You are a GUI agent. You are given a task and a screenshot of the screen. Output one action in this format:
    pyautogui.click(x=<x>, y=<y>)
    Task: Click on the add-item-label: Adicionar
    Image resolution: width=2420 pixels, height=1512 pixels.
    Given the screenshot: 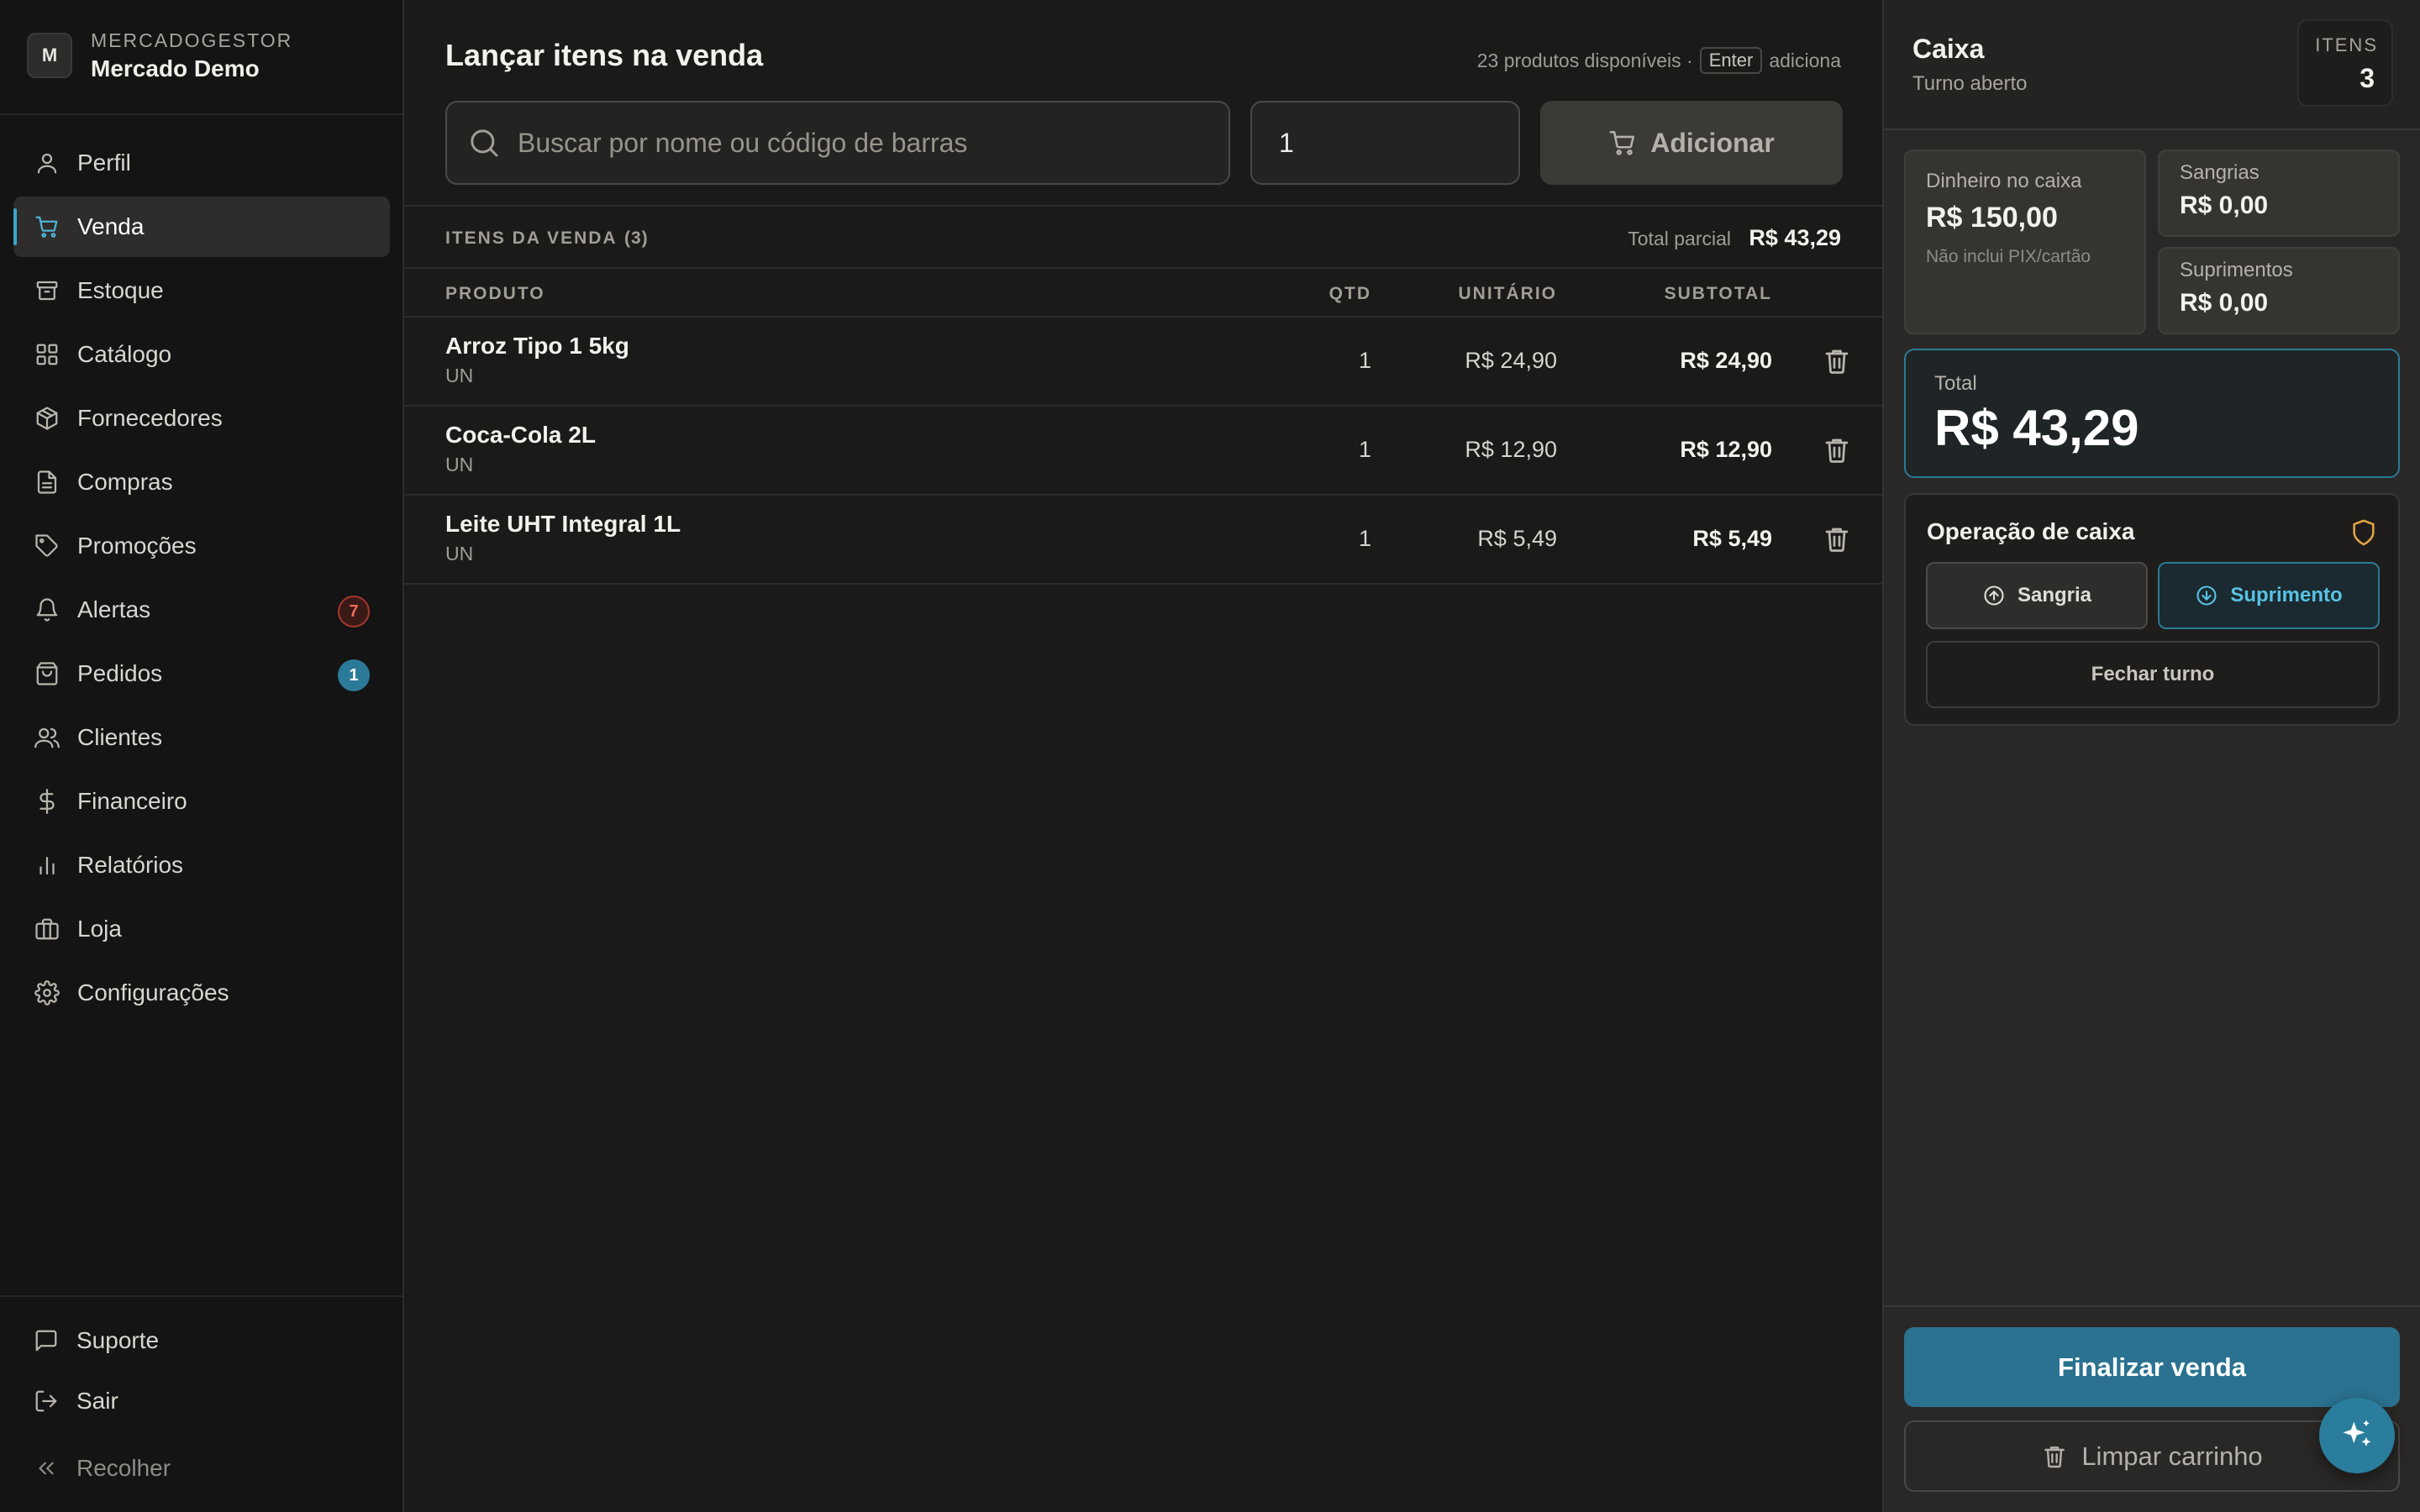 What is the action you would take?
    pyautogui.click(x=1712, y=142)
    